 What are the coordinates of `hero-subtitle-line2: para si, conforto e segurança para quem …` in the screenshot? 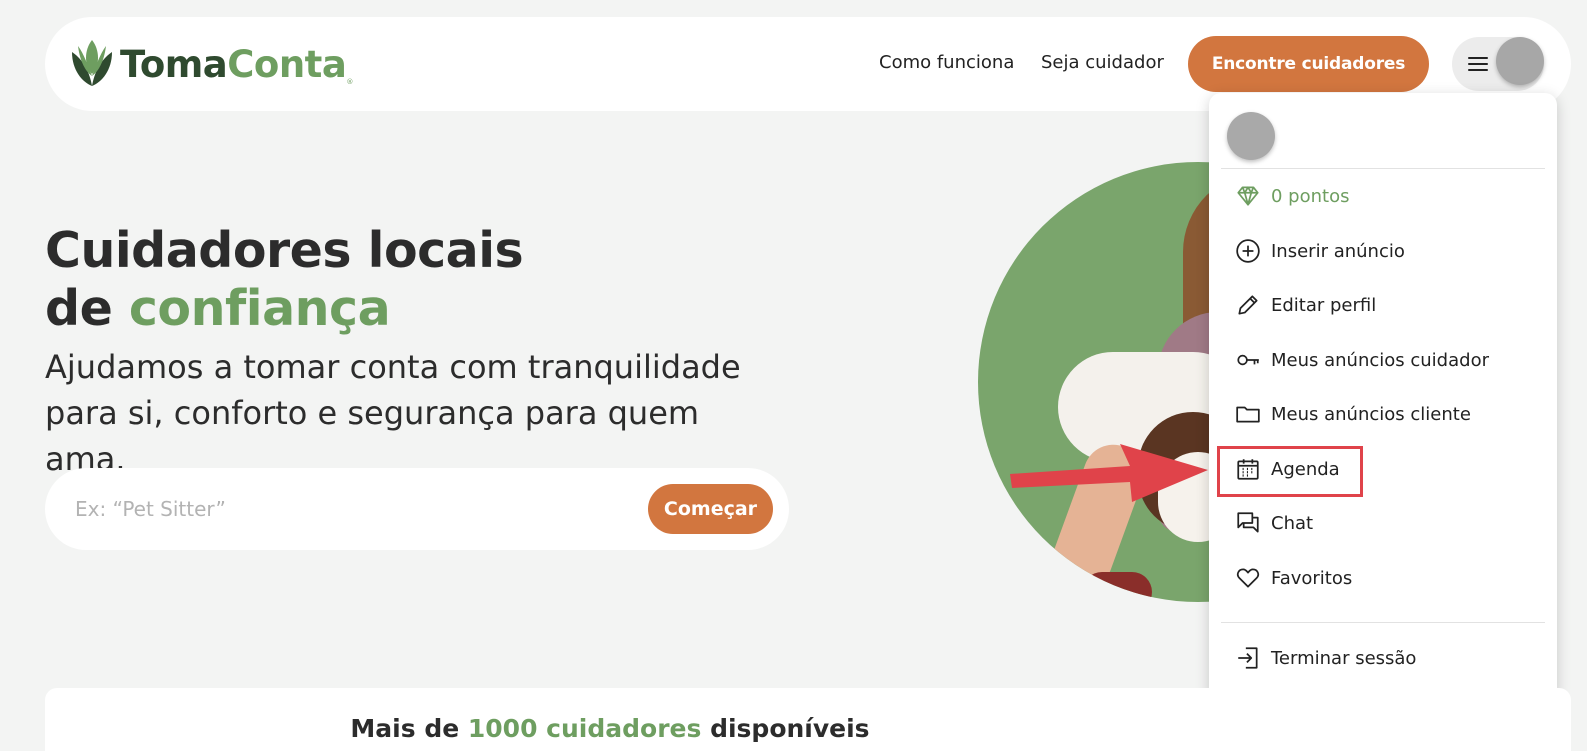 It's located at (372, 436).